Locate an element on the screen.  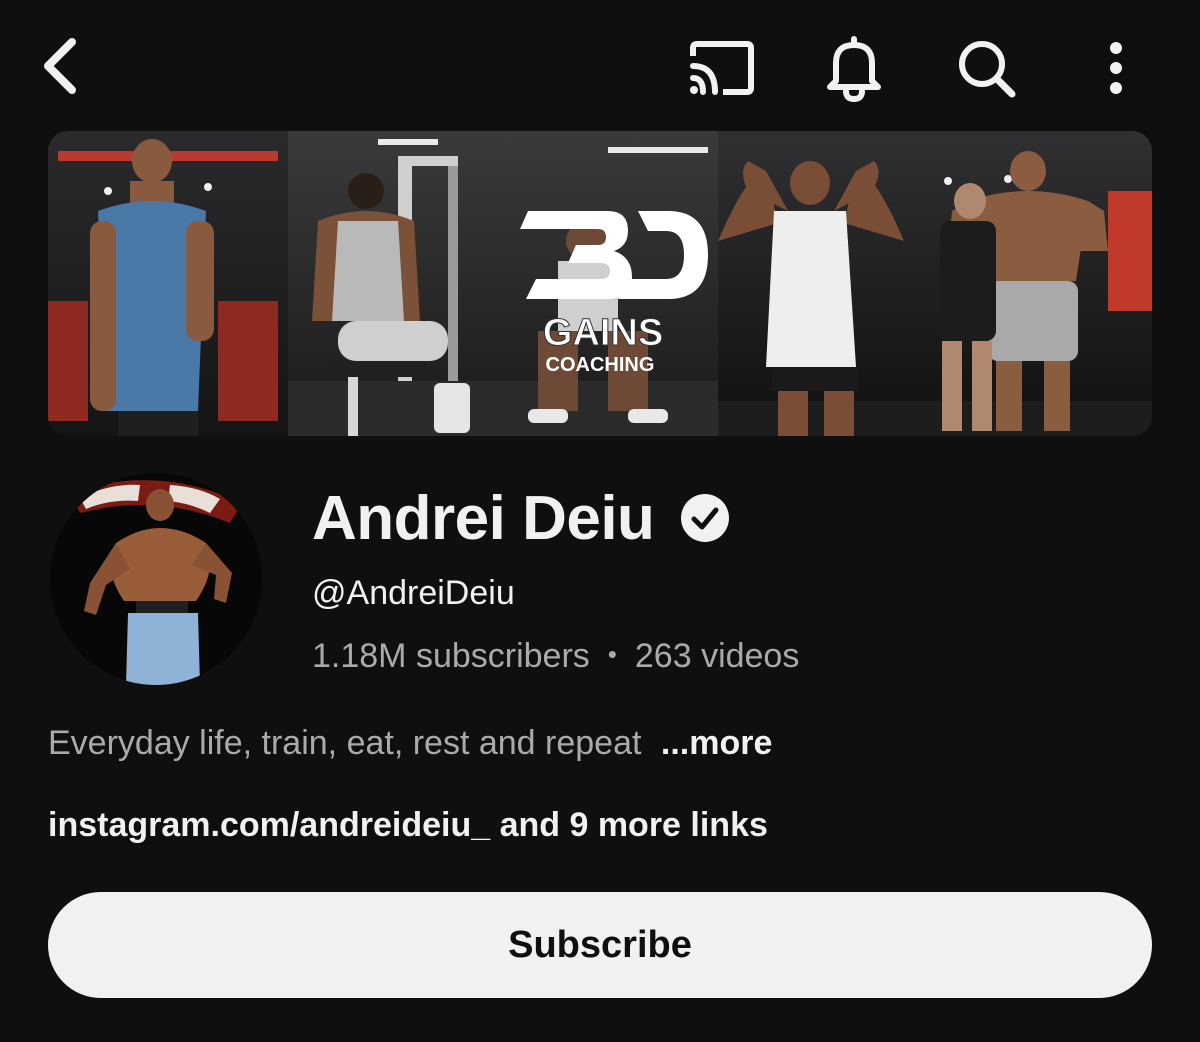
more-options-button is located at coordinates (1116, 68).